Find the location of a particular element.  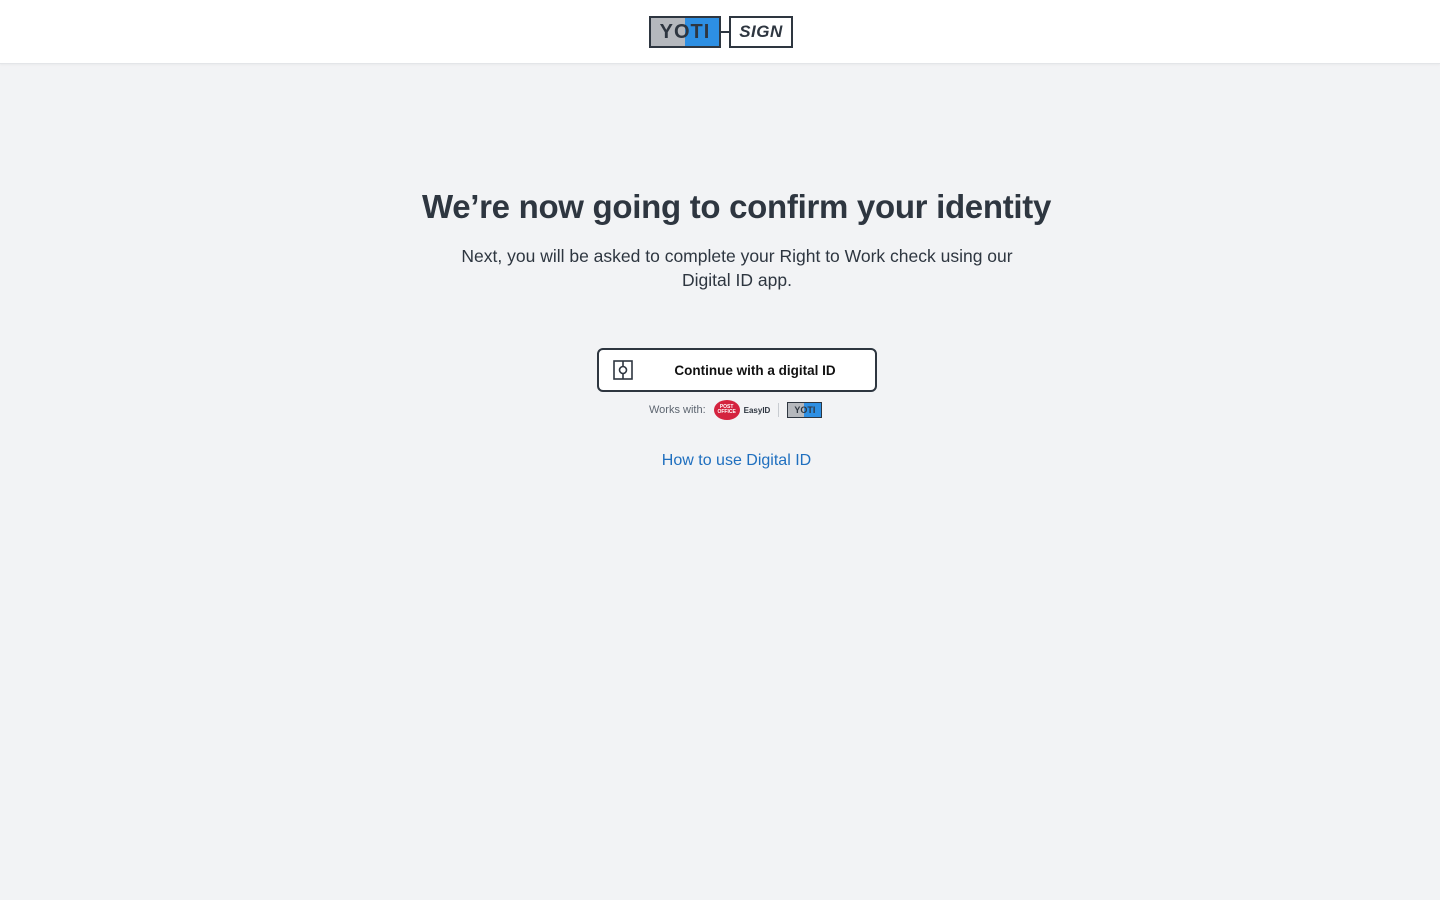

yoti-partner-logo: YOTI is located at coordinates (805, 410).